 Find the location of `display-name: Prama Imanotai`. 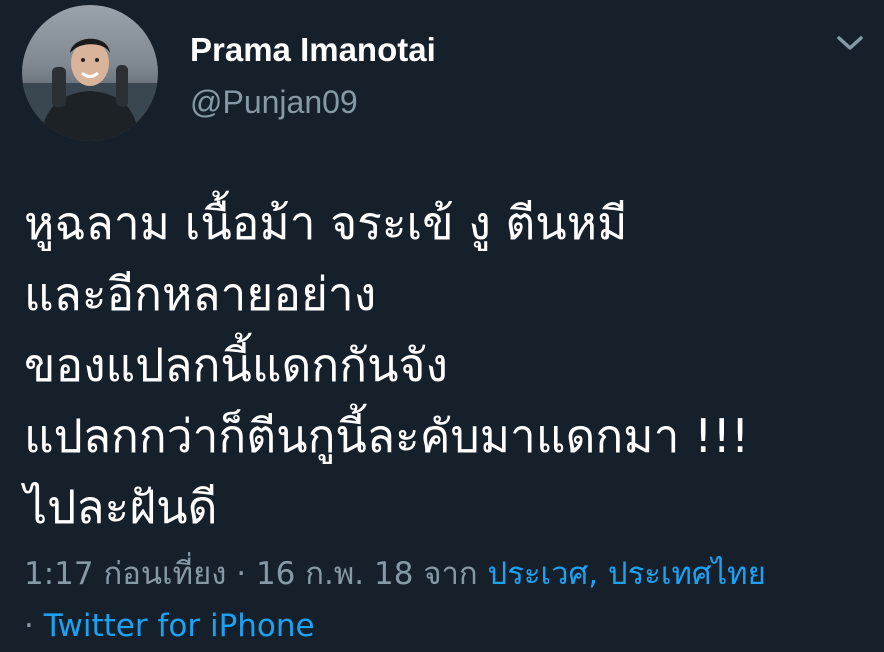

display-name: Prama Imanotai is located at coordinates (313, 50).